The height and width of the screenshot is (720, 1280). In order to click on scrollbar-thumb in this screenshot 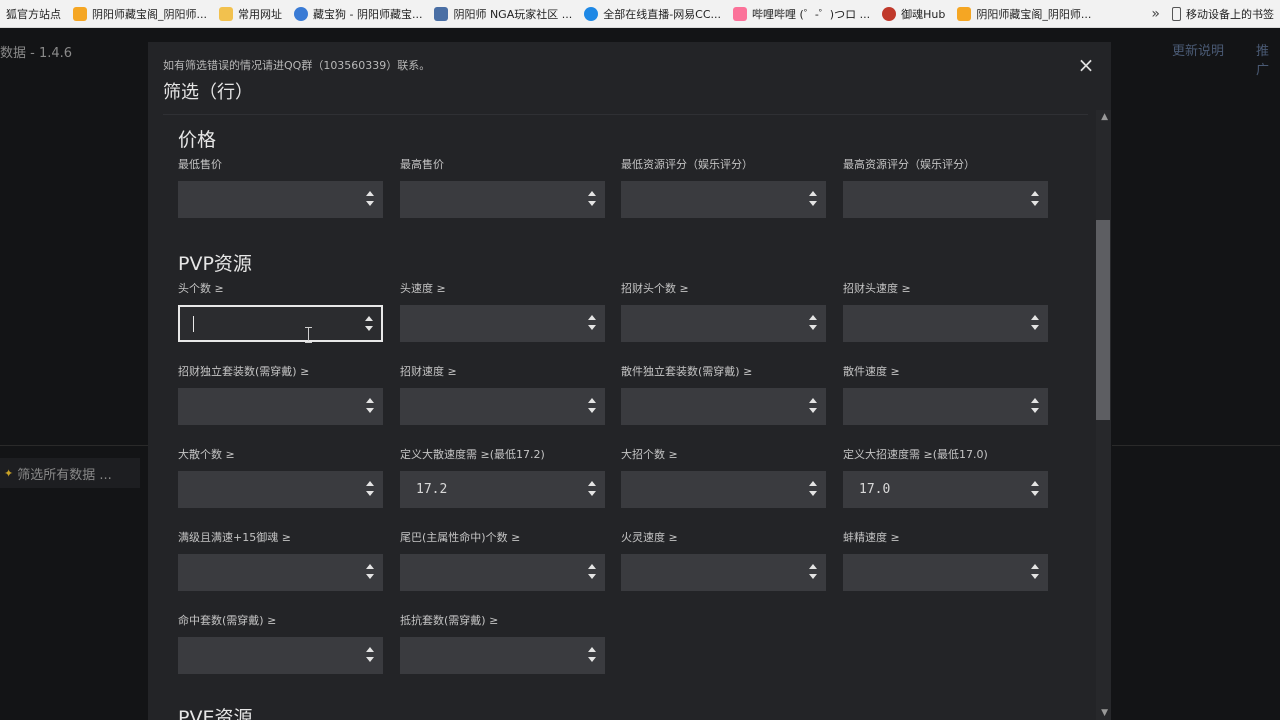, I will do `click(1103, 320)`.